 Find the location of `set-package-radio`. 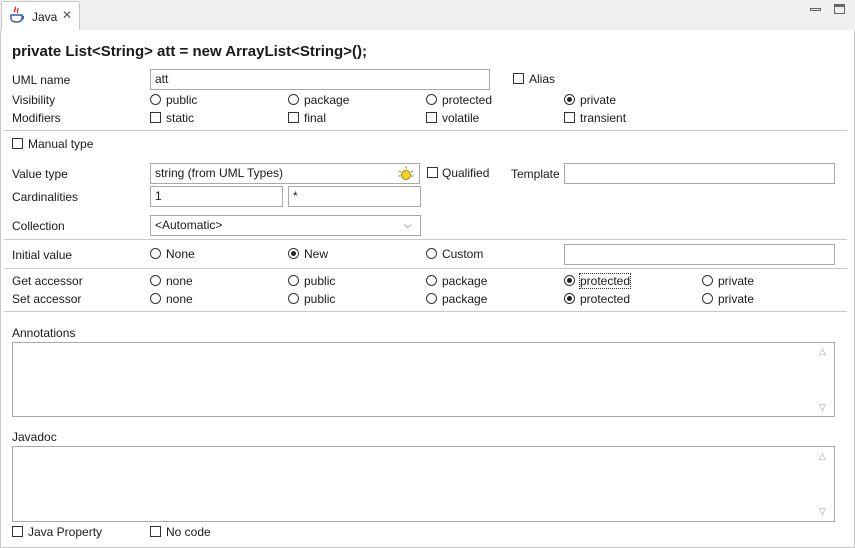

set-package-radio is located at coordinates (431, 298).